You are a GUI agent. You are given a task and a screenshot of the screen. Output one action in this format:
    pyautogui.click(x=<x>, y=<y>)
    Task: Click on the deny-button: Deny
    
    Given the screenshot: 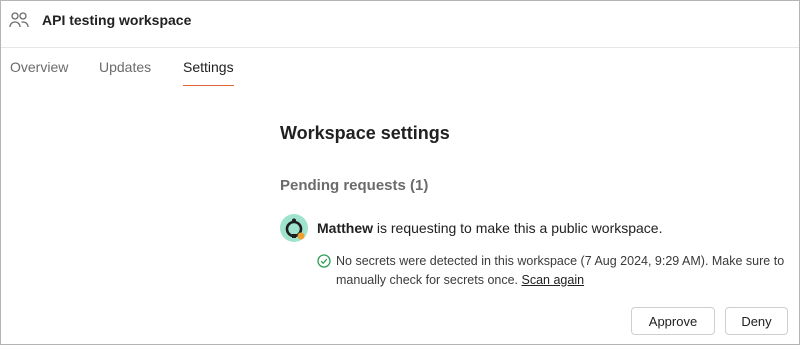 What is the action you would take?
    pyautogui.click(x=756, y=321)
    